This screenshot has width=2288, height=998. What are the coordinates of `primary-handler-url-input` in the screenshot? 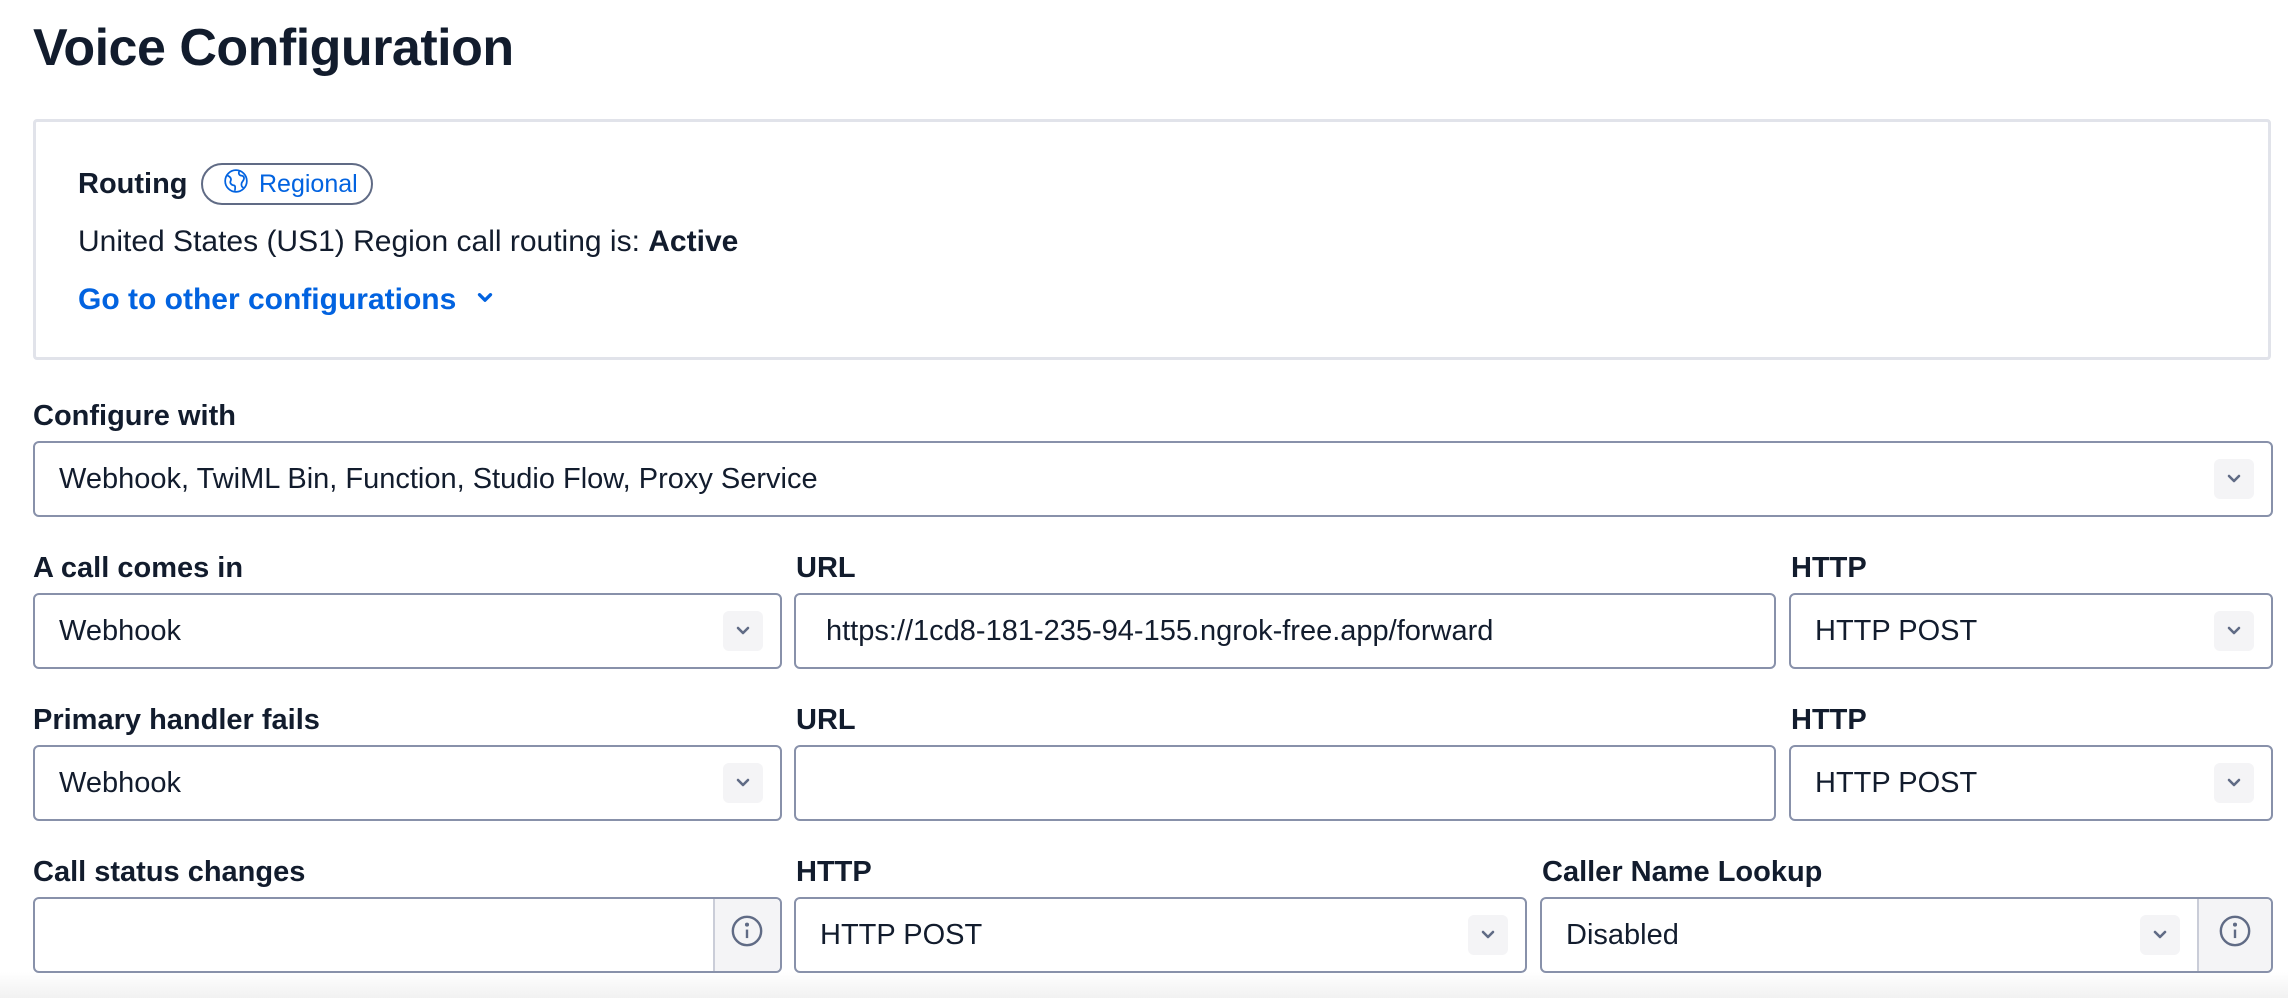 It's located at (1285, 783).